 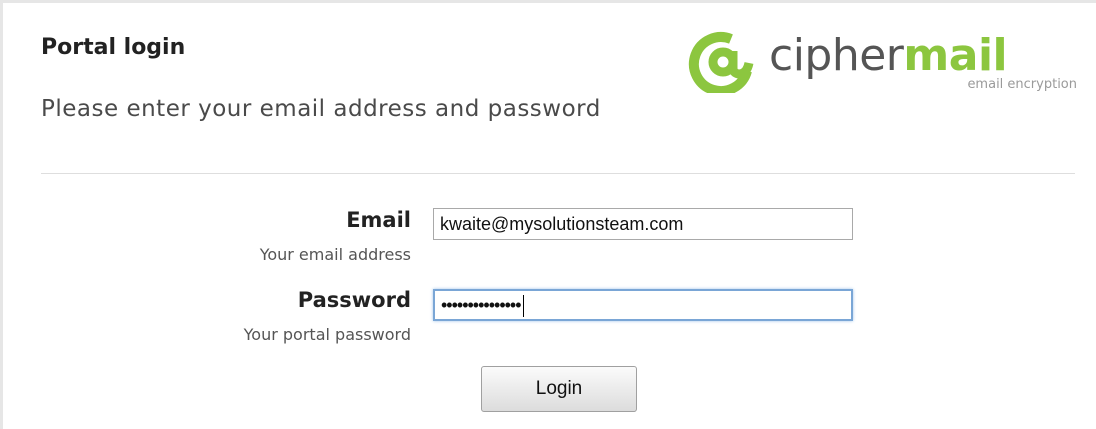 I want to click on divider, so click(x=558, y=173).